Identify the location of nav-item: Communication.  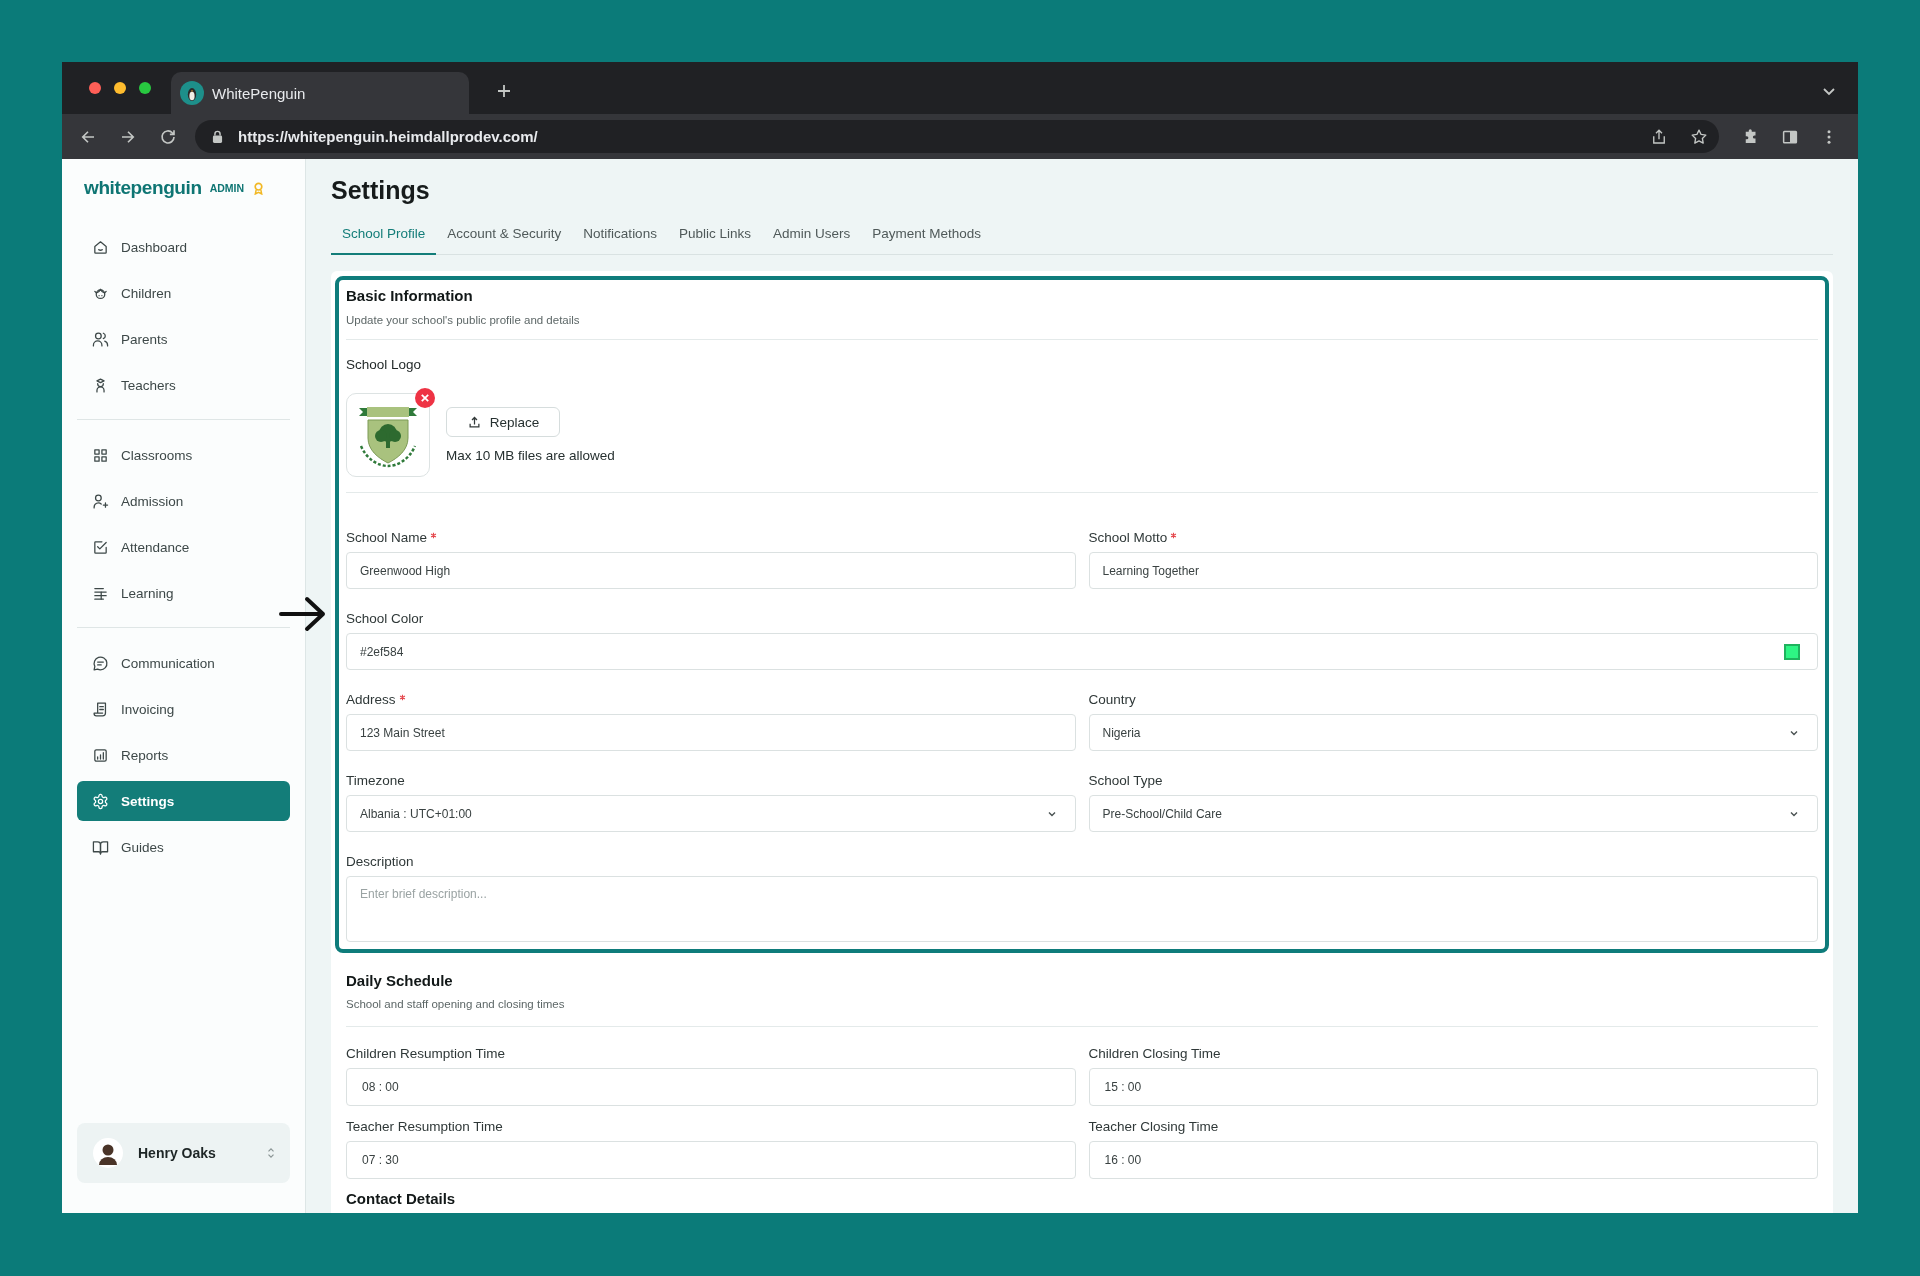
(183, 663).